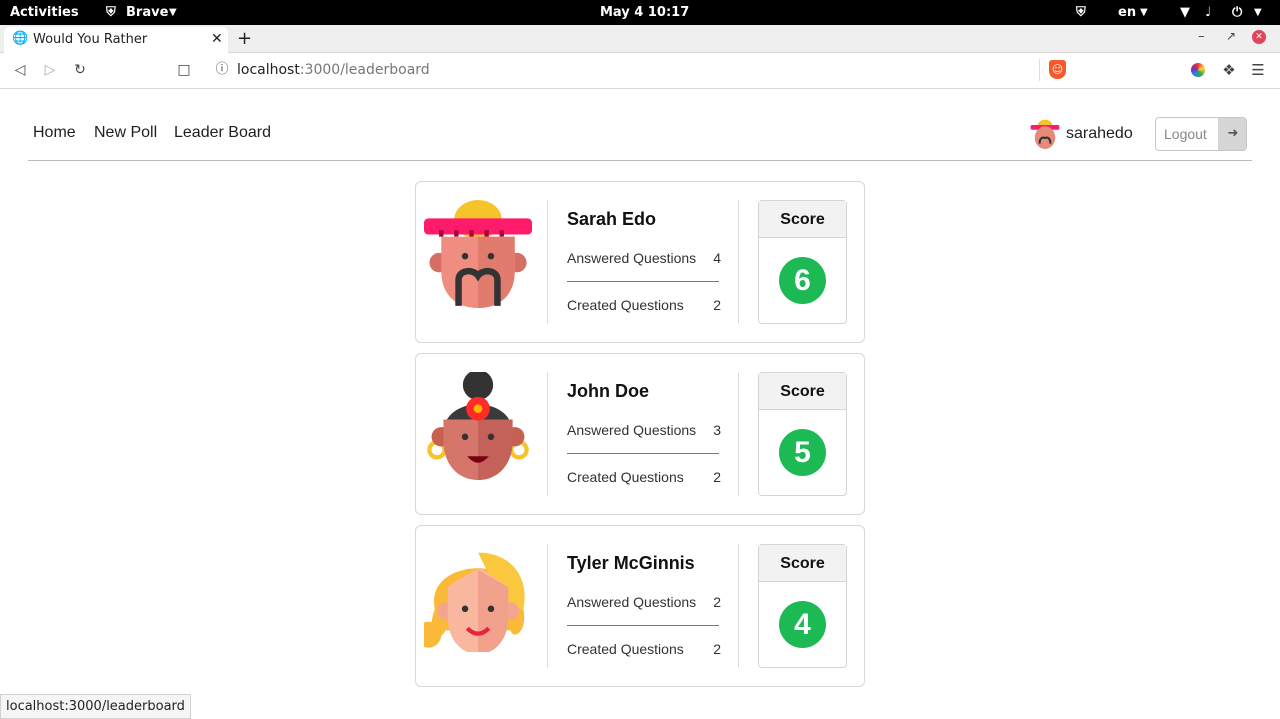 The image size is (1280, 719). I want to click on logout-label: Logout, so click(1185, 134).